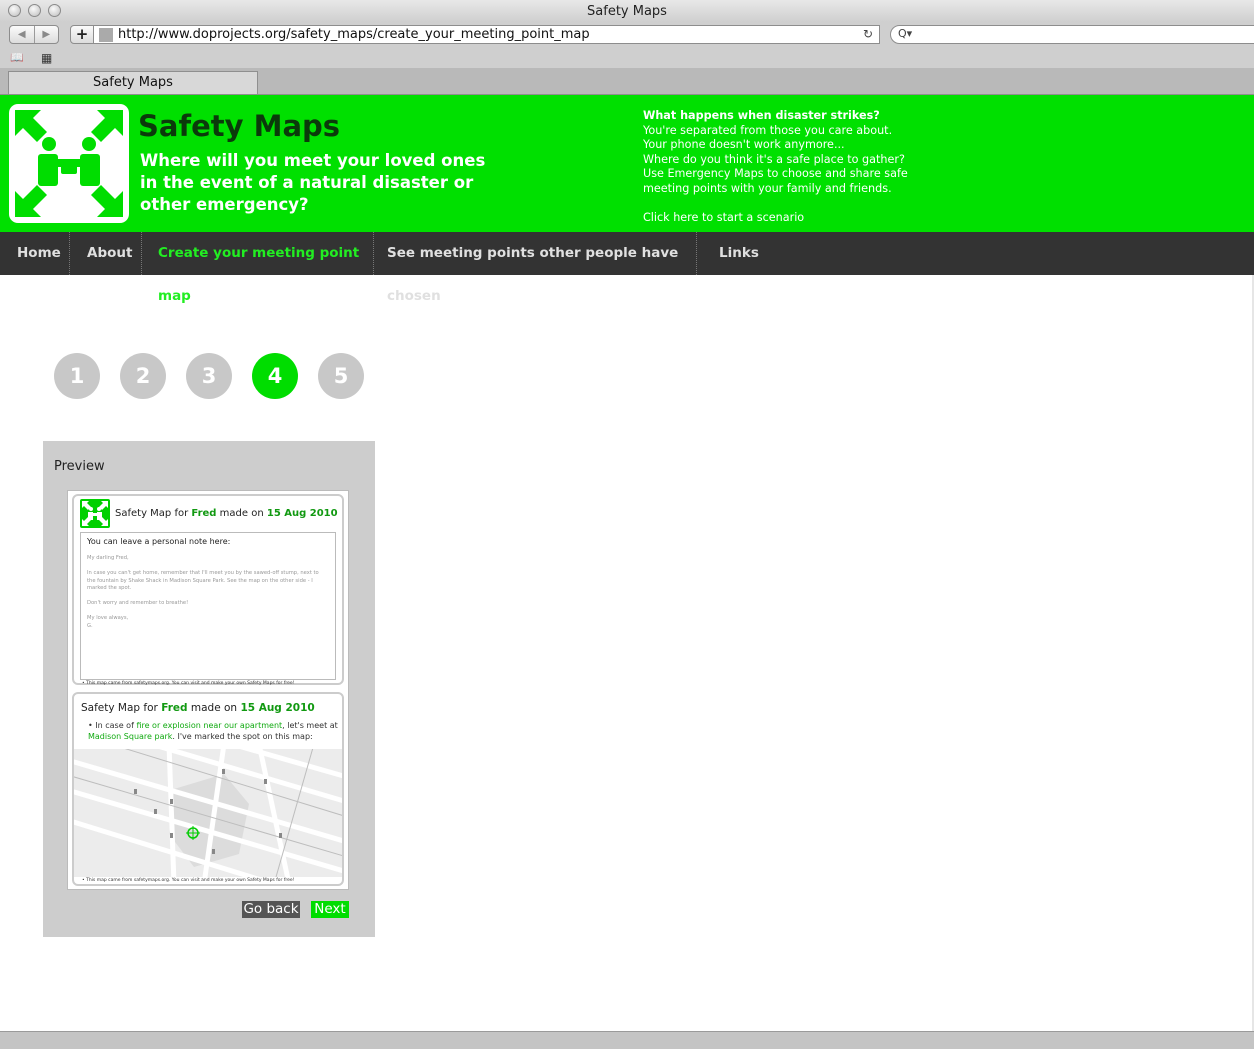 The width and height of the screenshot is (1254, 1049). I want to click on back-button: ◀, so click(22, 34).